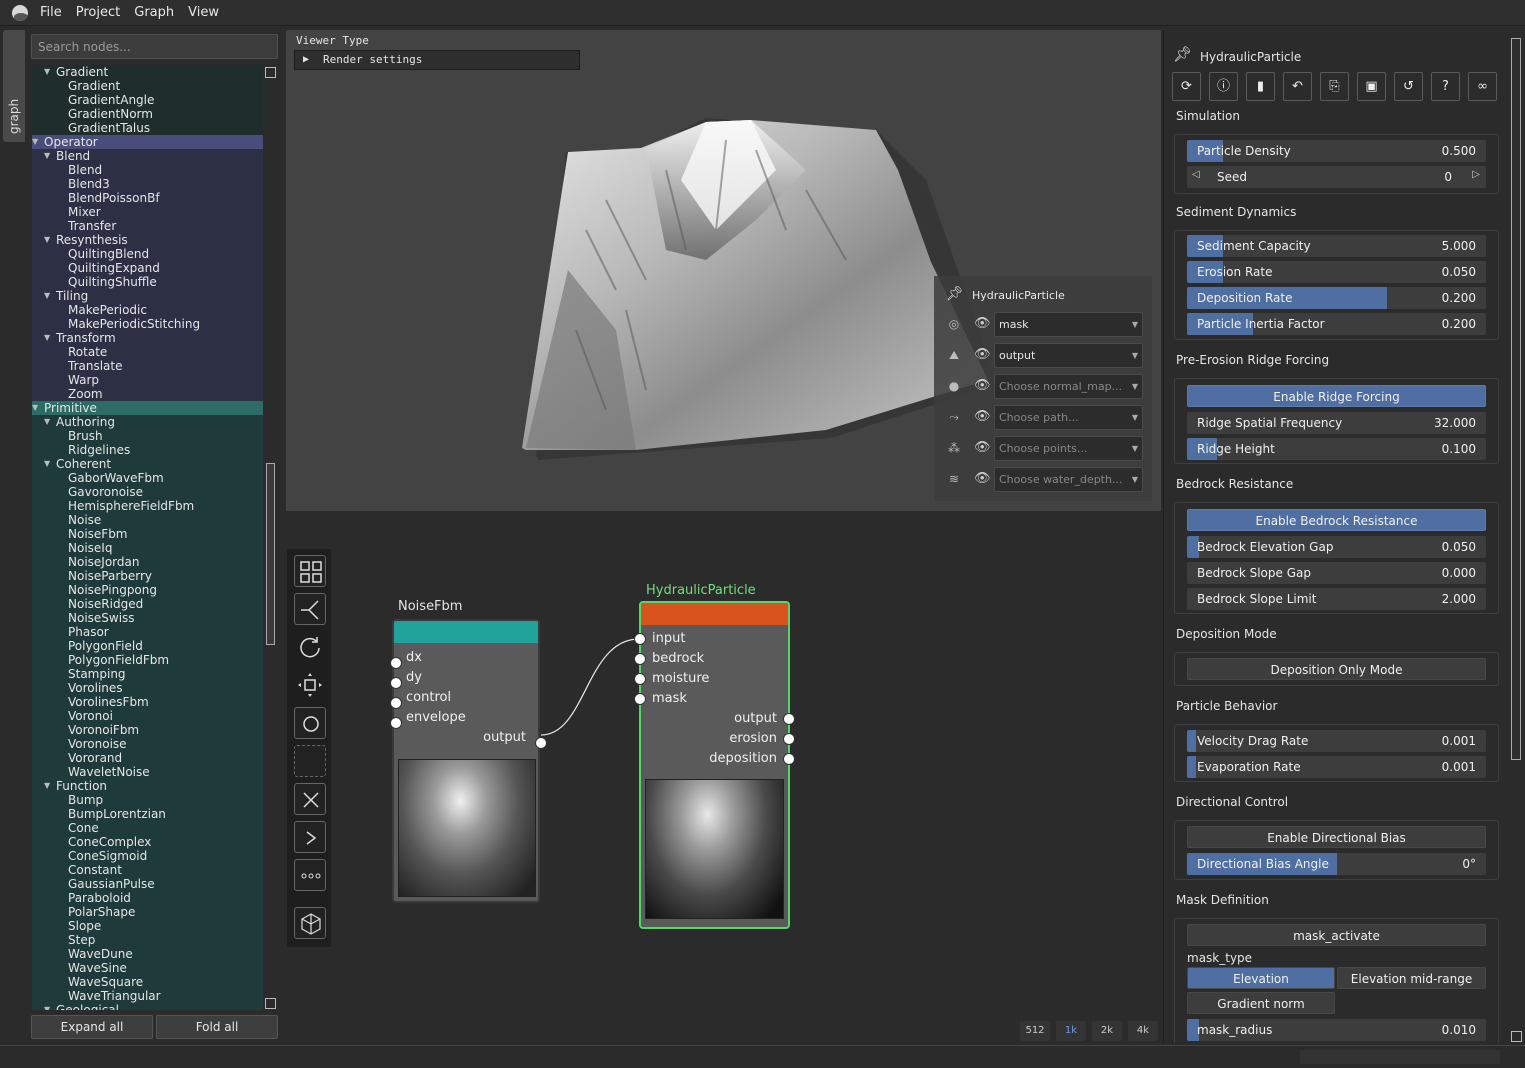 The image size is (1525, 1068). What do you see at coordinates (147, 254) in the screenshot?
I see `tree-node-item: QuiltingBlend` at bounding box center [147, 254].